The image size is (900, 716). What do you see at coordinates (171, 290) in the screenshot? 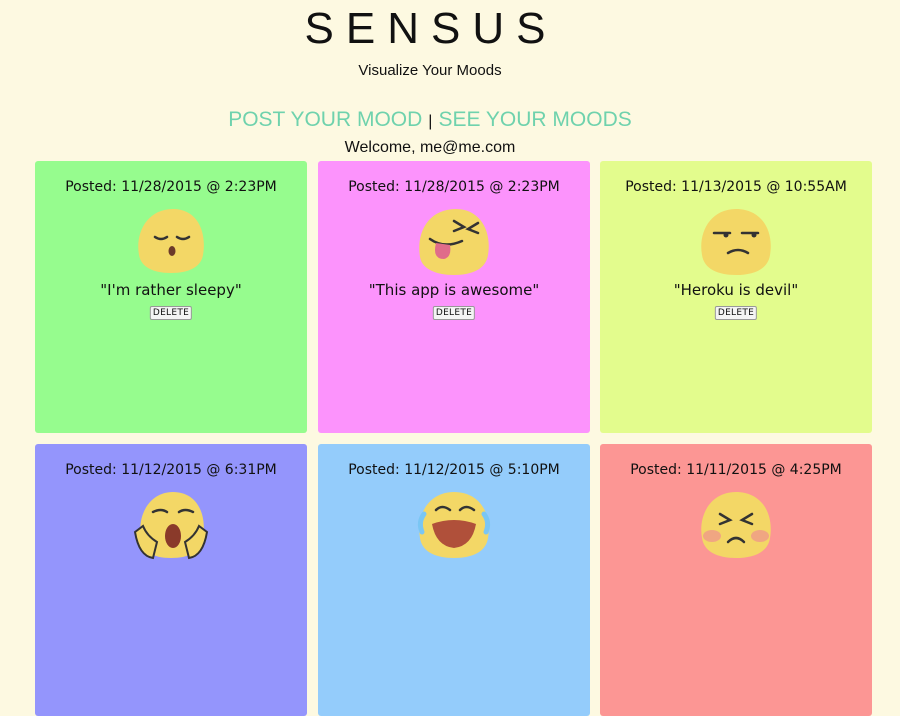
I see `mood-quote: "I'm rather sleepy"` at bounding box center [171, 290].